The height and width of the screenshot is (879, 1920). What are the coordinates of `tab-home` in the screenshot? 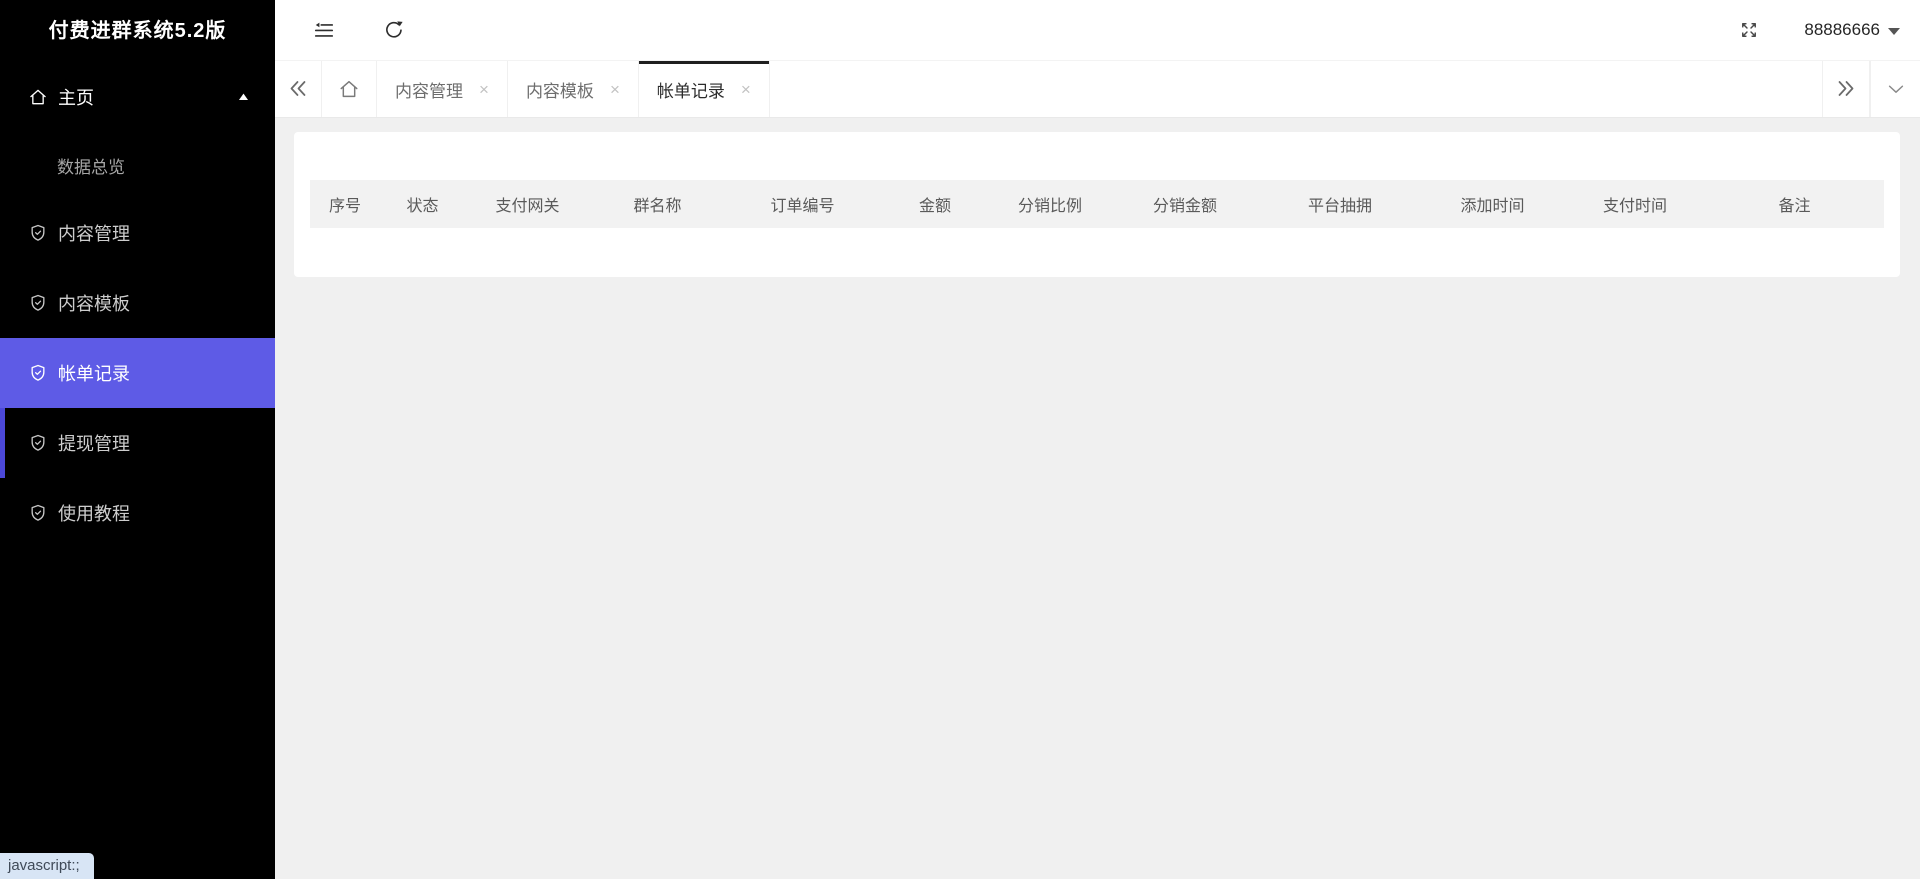 It's located at (349, 89).